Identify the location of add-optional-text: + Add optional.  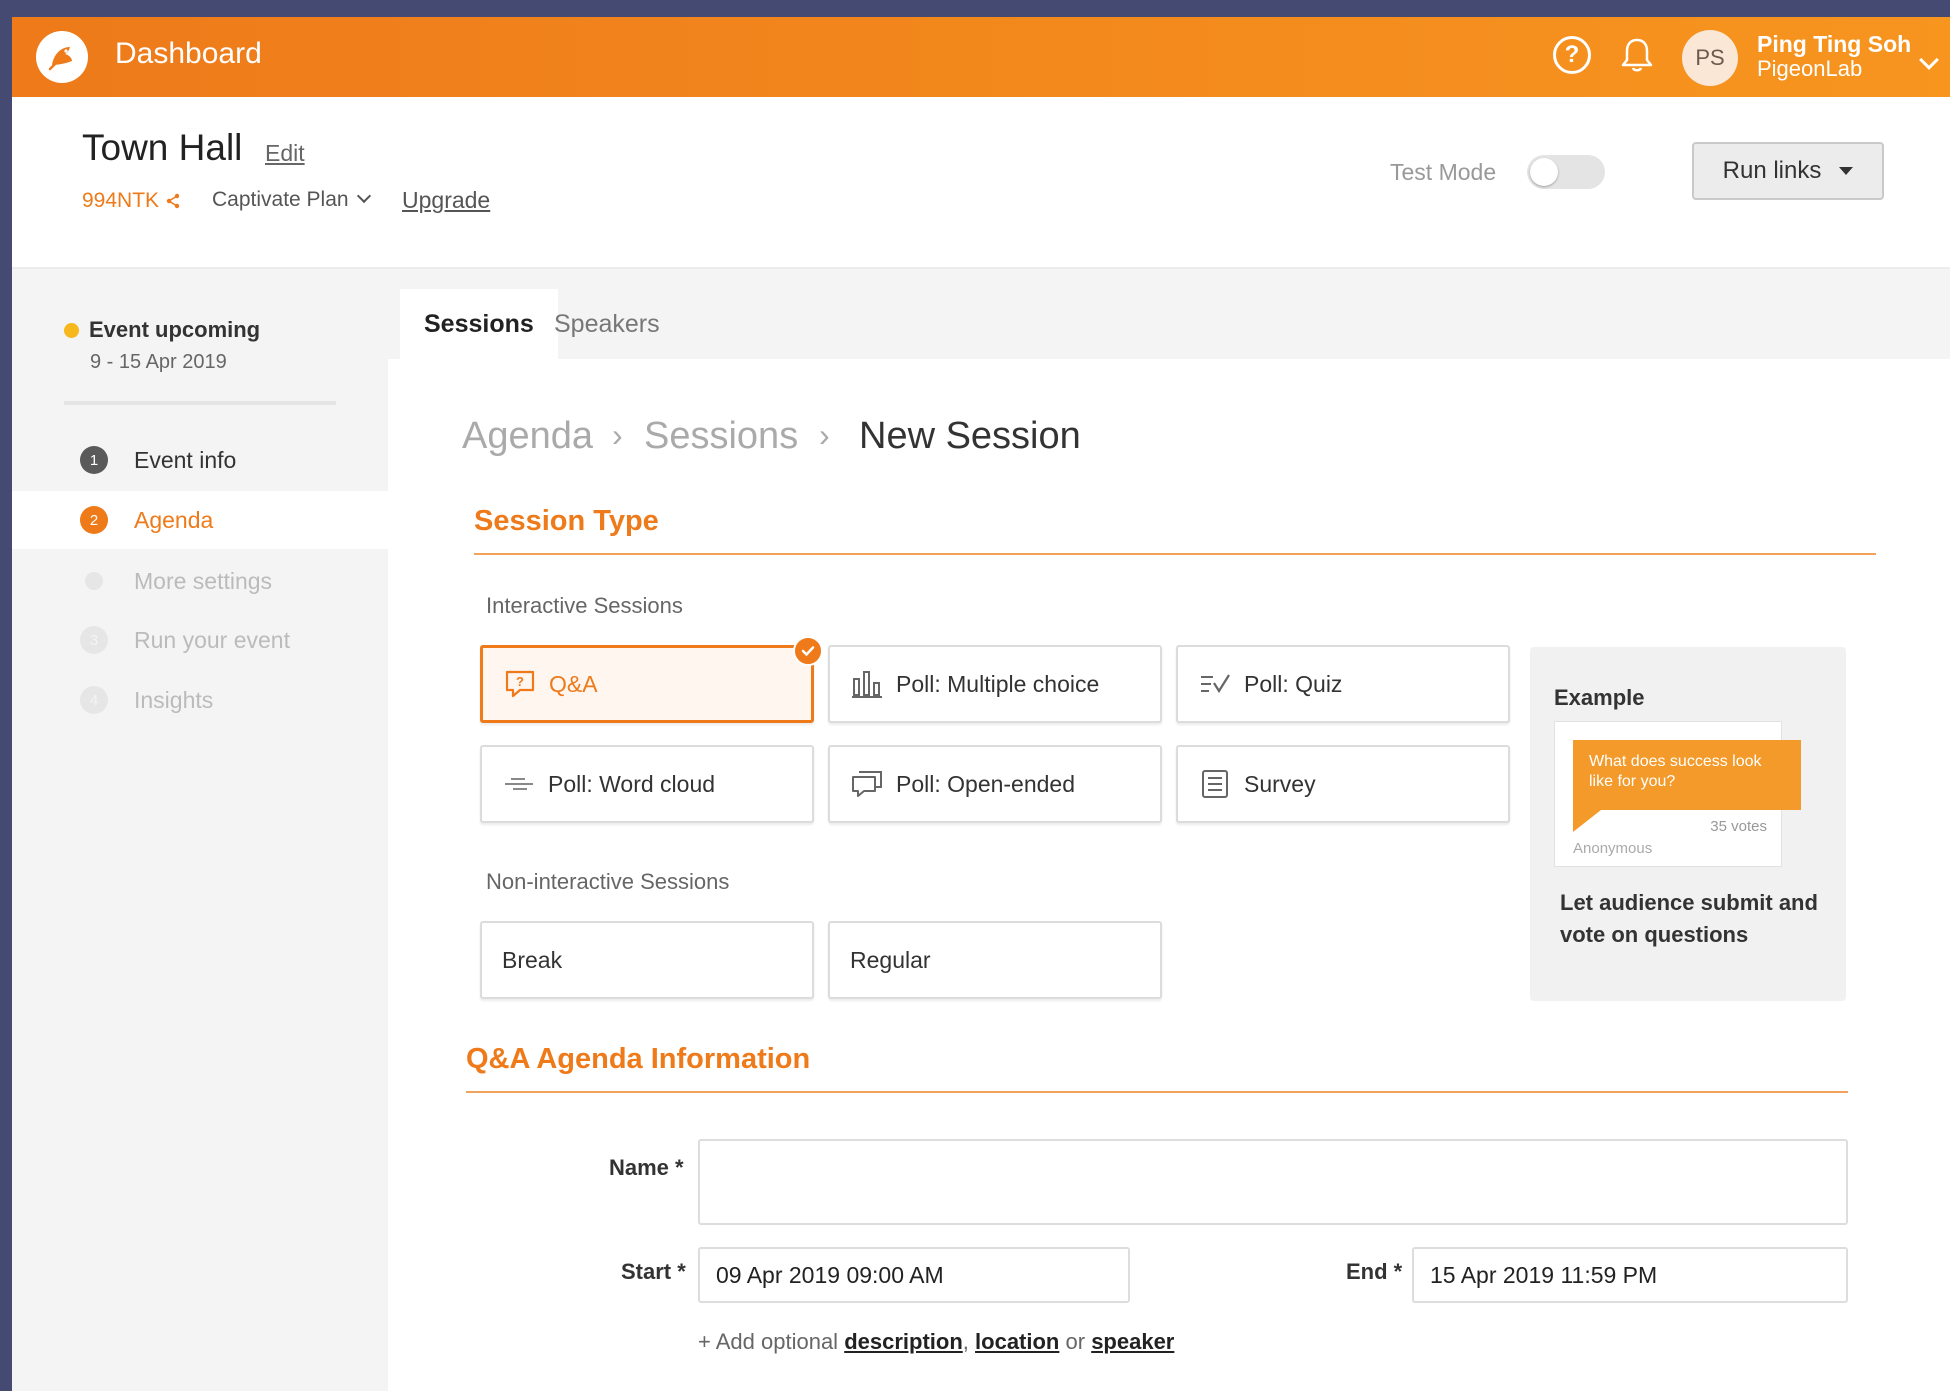
(768, 1341).